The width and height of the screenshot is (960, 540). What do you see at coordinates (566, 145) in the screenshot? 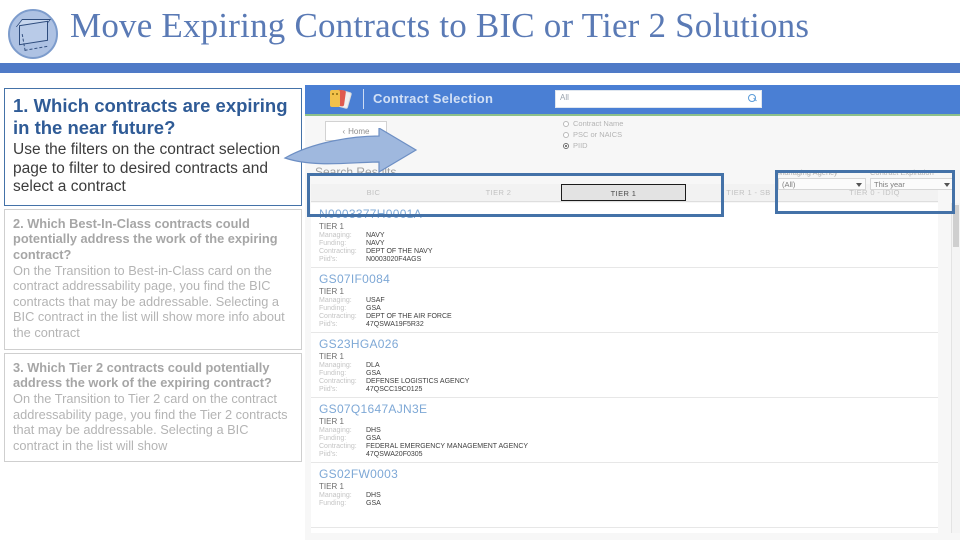
I see `radio-dot-selected-icon` at bounding box center [566, 145].